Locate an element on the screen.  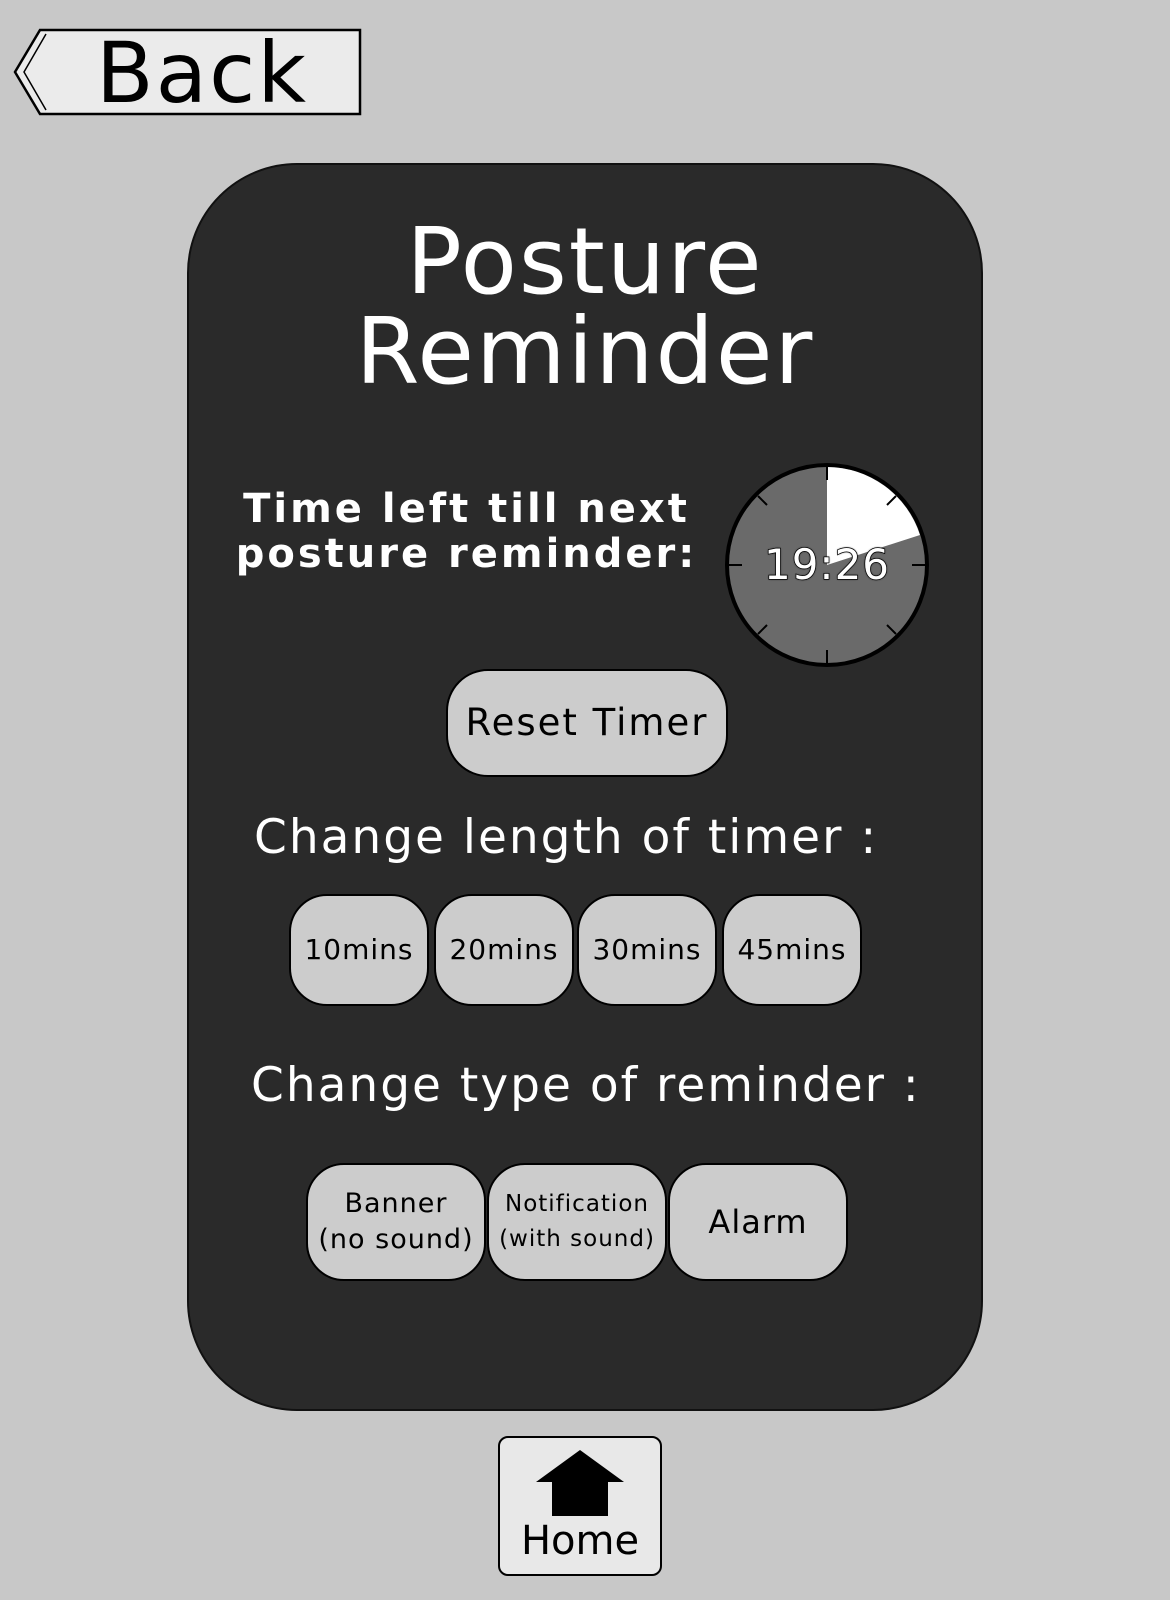
home-button-label: Home is located at coordinates (580, 1541).